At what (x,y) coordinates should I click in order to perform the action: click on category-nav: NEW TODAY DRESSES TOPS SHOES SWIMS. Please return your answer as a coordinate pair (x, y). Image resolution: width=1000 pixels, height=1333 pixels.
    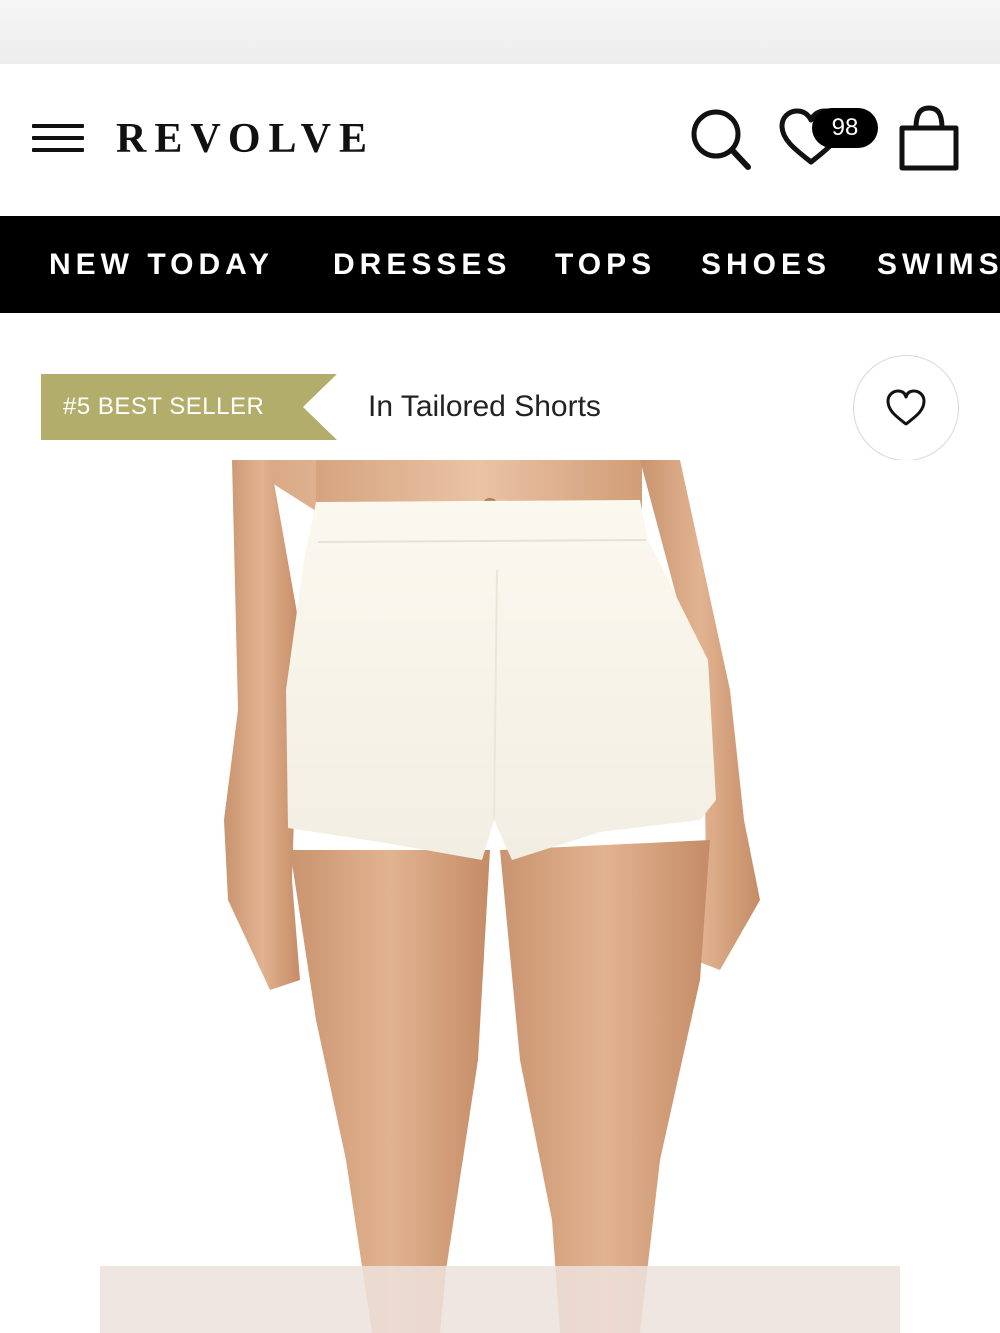
    Looking at the image, I should click on (500, 264).